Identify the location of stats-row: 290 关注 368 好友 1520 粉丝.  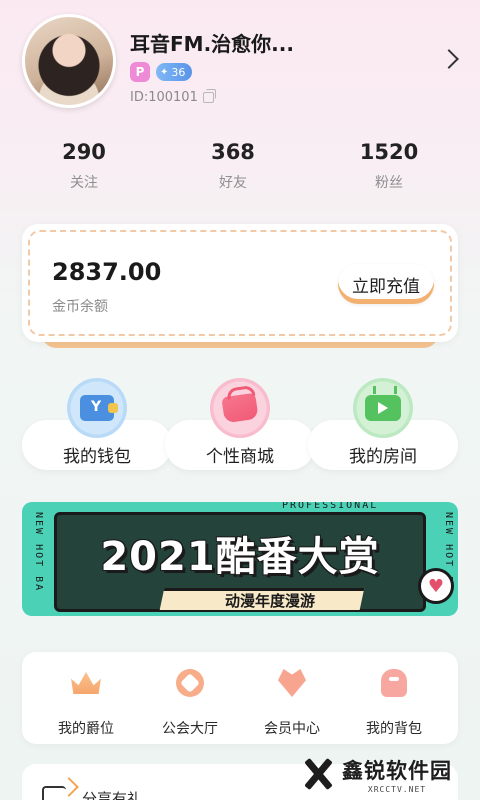
(240, 170).